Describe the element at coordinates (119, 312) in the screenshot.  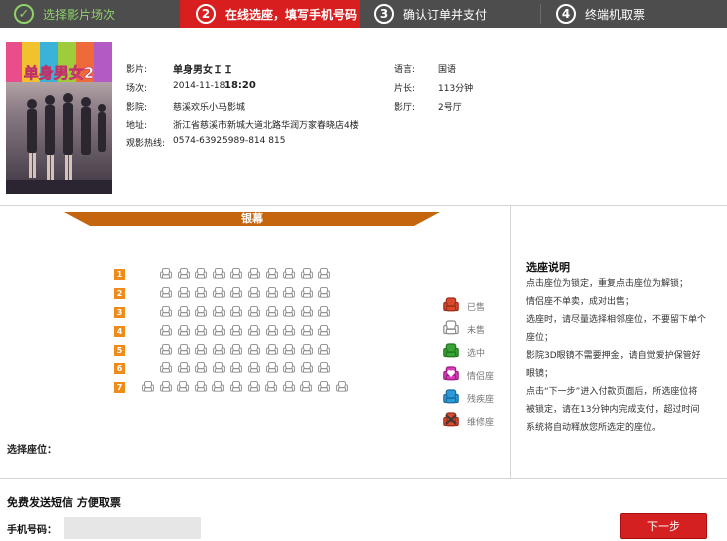
I see `row-number-3: 3` at that location.